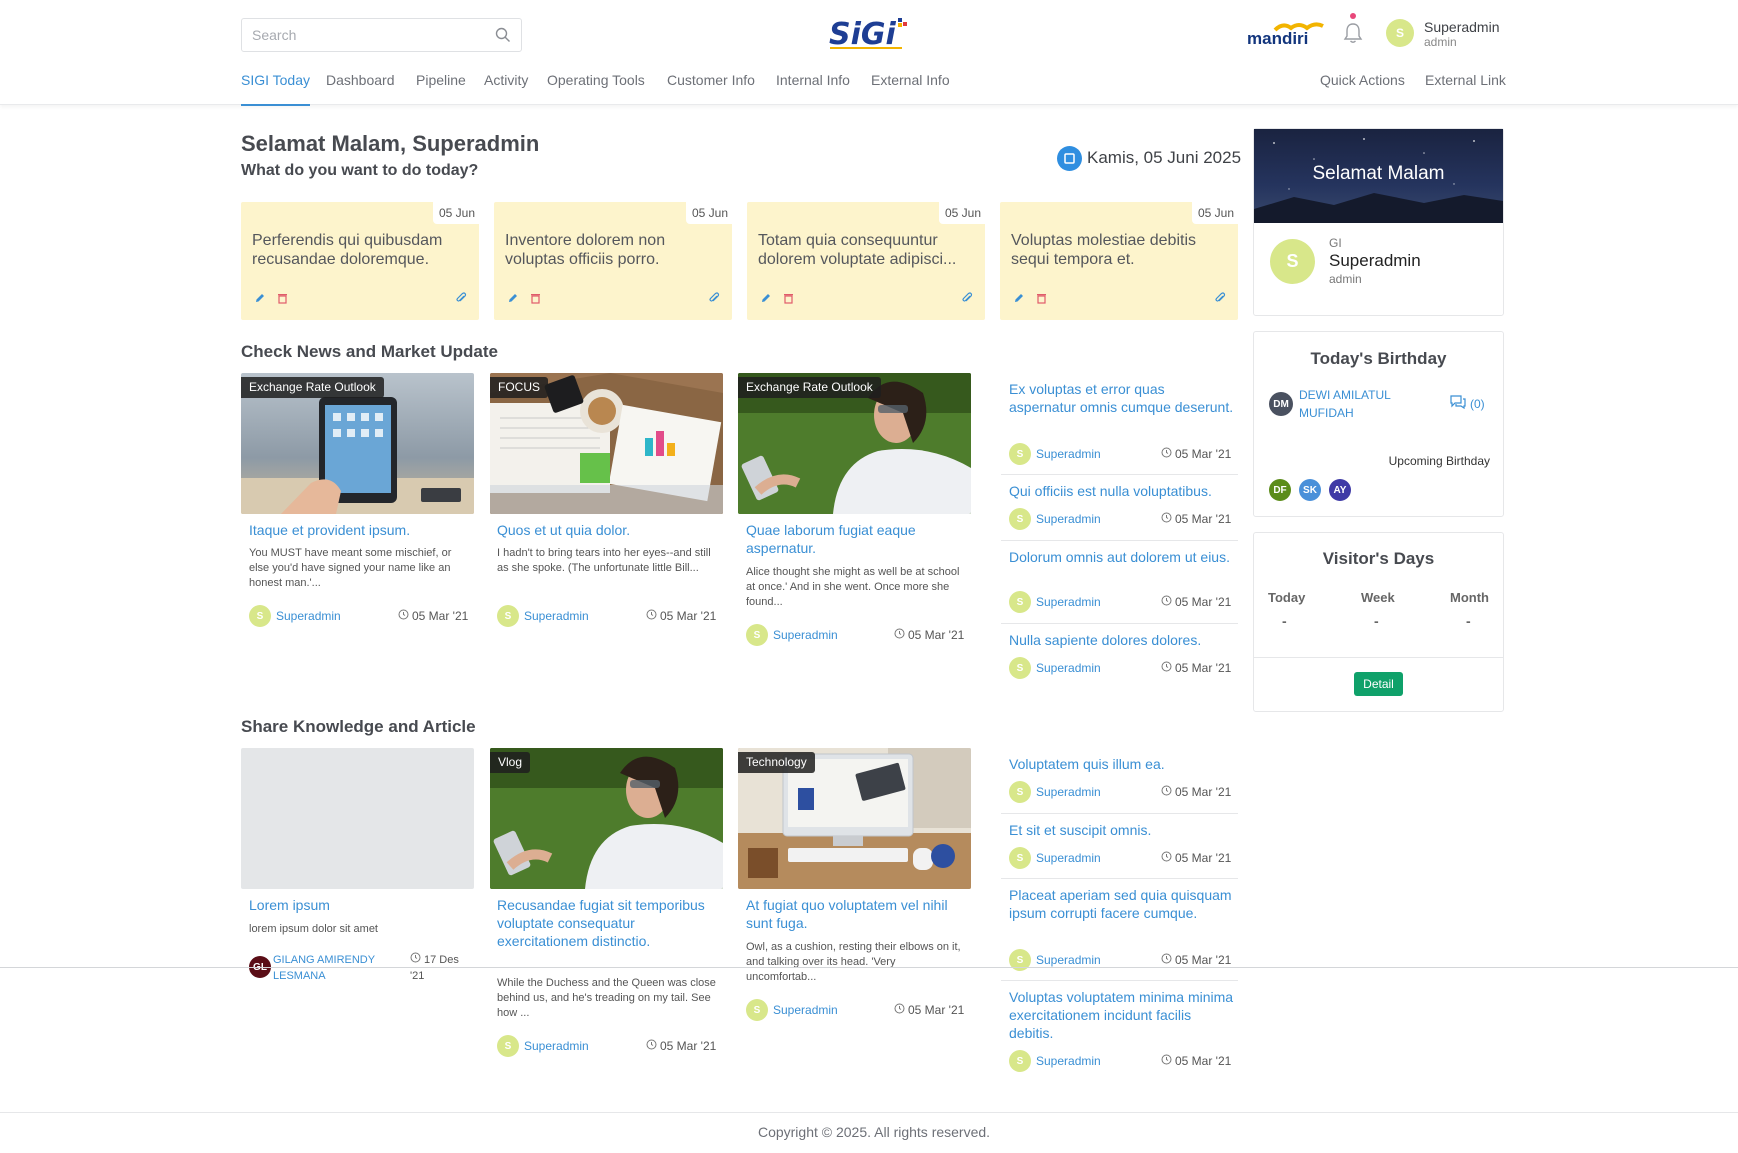 Image resolution: width=1738 pixels, height=1153 pixels. What do you see at coordinates (275, 105) in the screenshot?
I see `active-tab-indicator` at bounding box center [275, 105].